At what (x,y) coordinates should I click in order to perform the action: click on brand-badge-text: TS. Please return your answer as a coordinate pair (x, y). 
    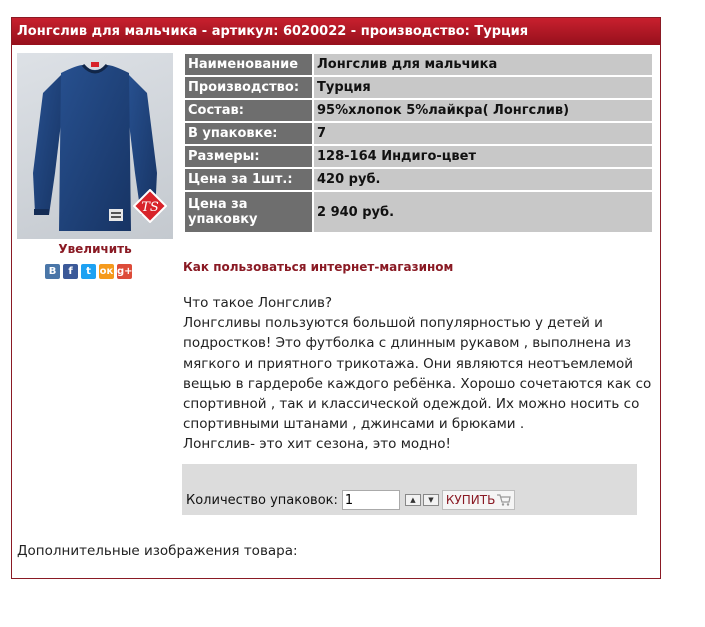
    Looking at the image, I should click on (150, 207).